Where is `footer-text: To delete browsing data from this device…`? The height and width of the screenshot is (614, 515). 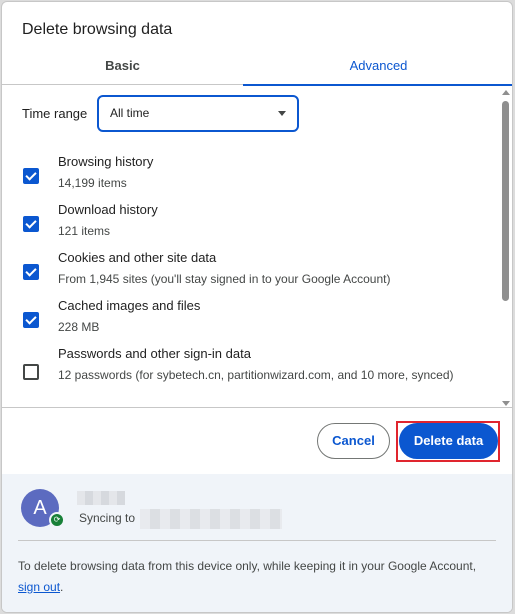
footer-text: To delete browsing data from this device… is located at coordinates (247, 566).